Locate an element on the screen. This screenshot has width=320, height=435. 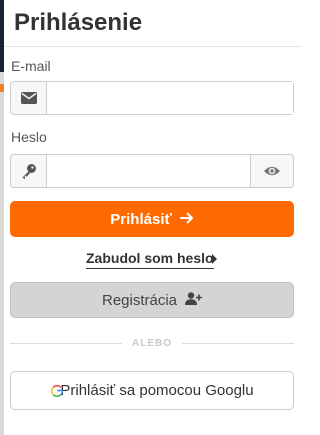
user-plus-icon is located at coordinates (194, 300).